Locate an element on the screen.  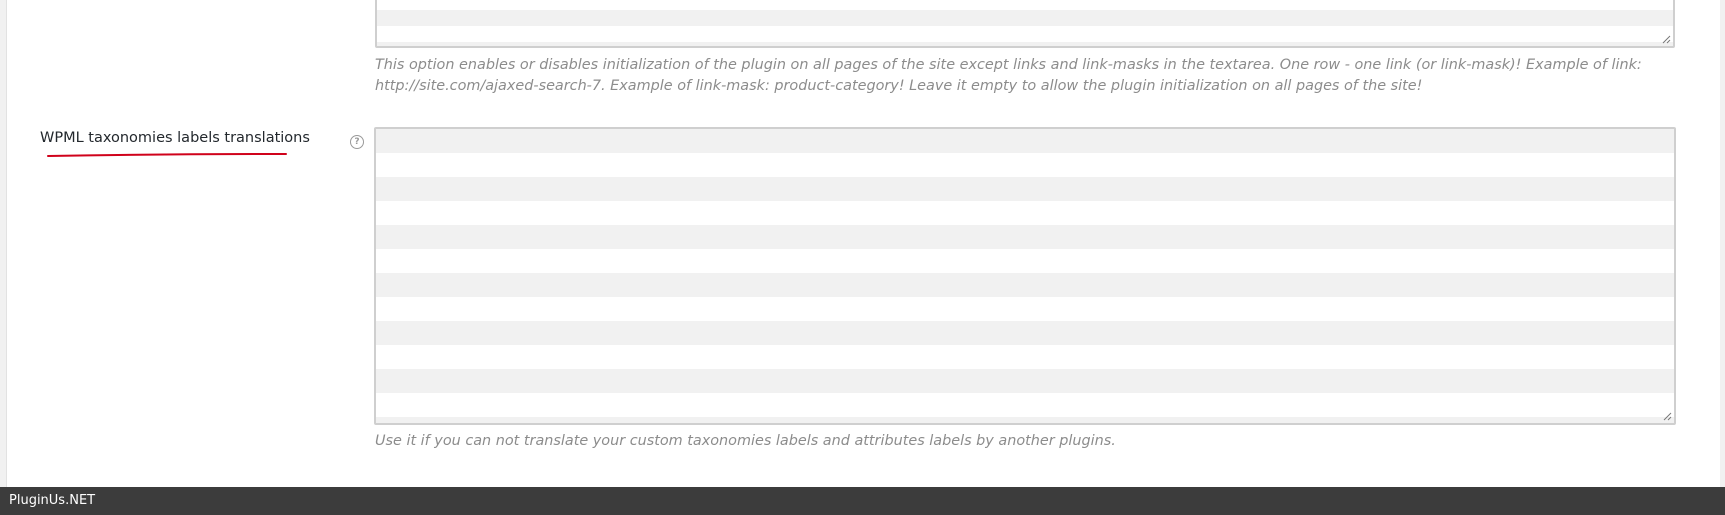
footer-bar: PluginUs.NET is located at coordinates (862, 501).